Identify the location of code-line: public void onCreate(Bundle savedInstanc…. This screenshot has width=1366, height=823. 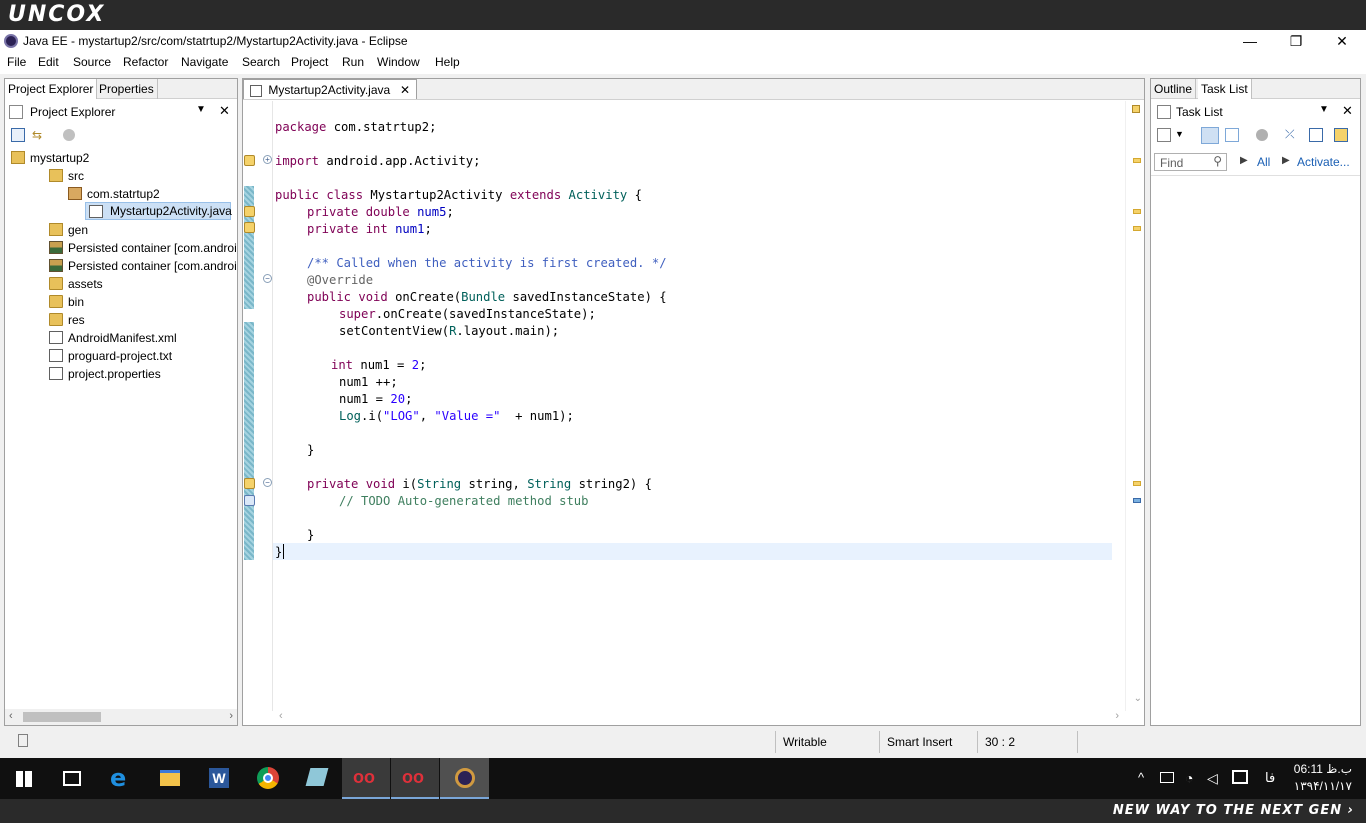
(487, 298).